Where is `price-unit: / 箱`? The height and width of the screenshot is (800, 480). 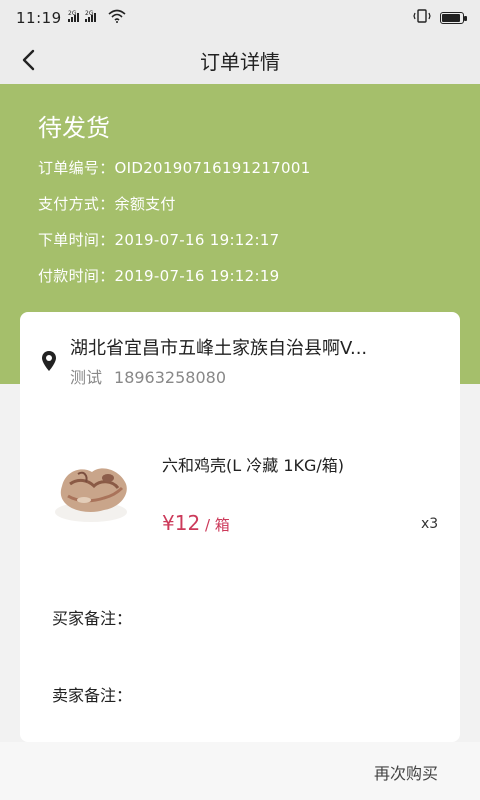 price-unit: / 箱 is located at coordinates (215, 525).